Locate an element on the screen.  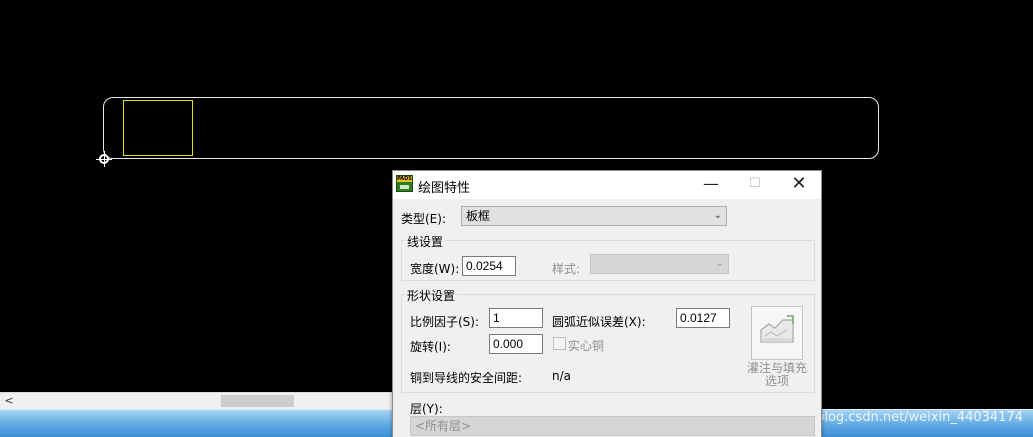
scroll-left-arrow: < is located at coordinates (9, 401).